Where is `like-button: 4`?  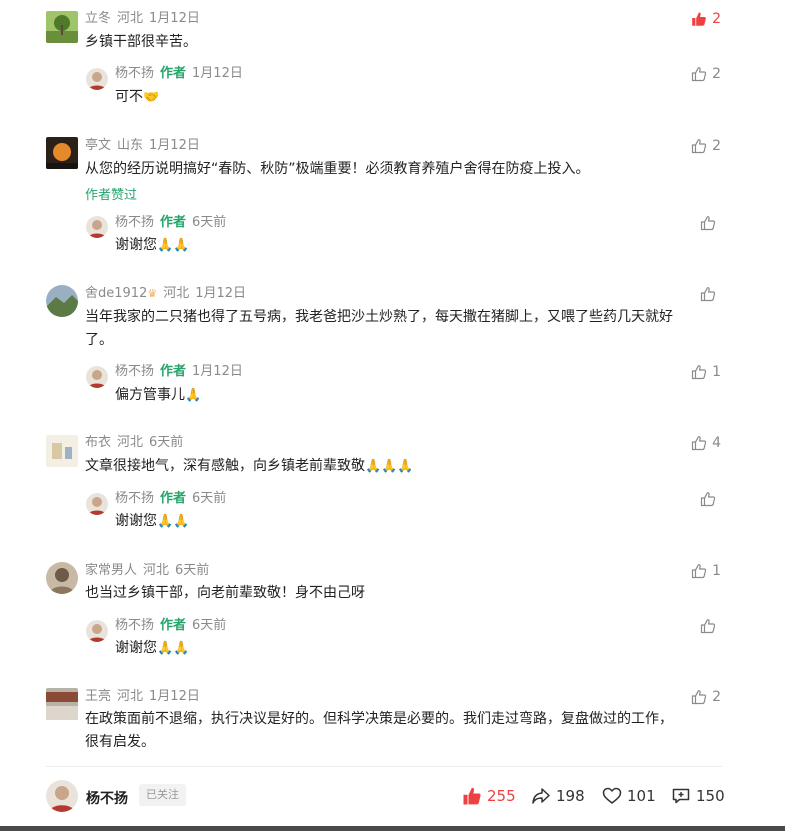
like-button: 4 is located at coordinates (706, 443).